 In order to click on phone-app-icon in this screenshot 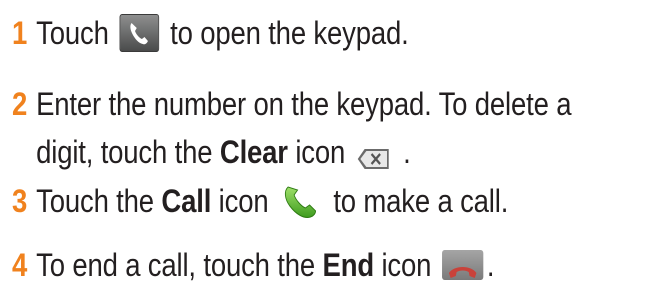, I will do `click(139, 32)`.